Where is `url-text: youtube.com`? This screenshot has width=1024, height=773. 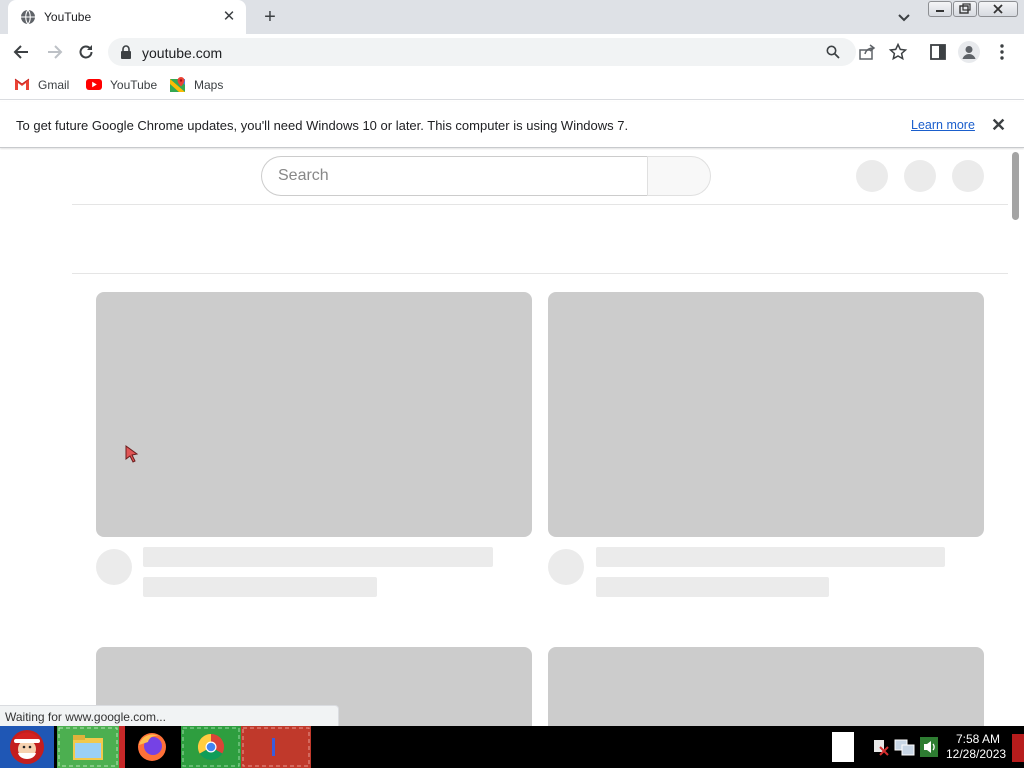 url-text: youtube.com is located at coordinates (182, 53).